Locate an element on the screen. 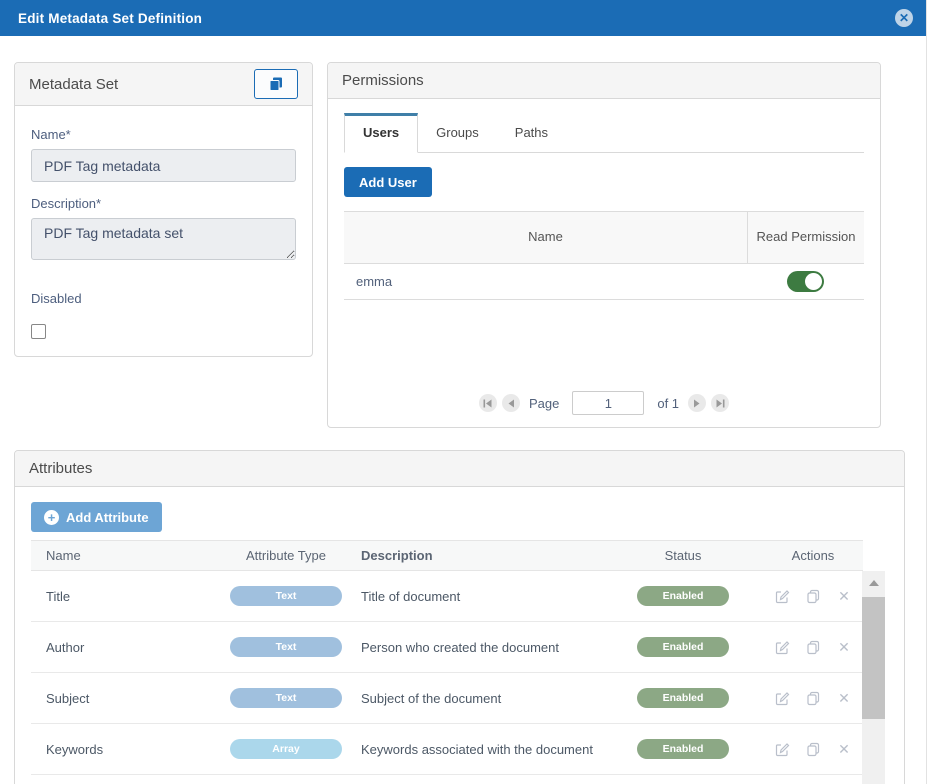 The height and width of the screenshot is (784, 927). modal-title-bar: Edit Metadata Set Definition ✕ is located at coordinates (463, 18).